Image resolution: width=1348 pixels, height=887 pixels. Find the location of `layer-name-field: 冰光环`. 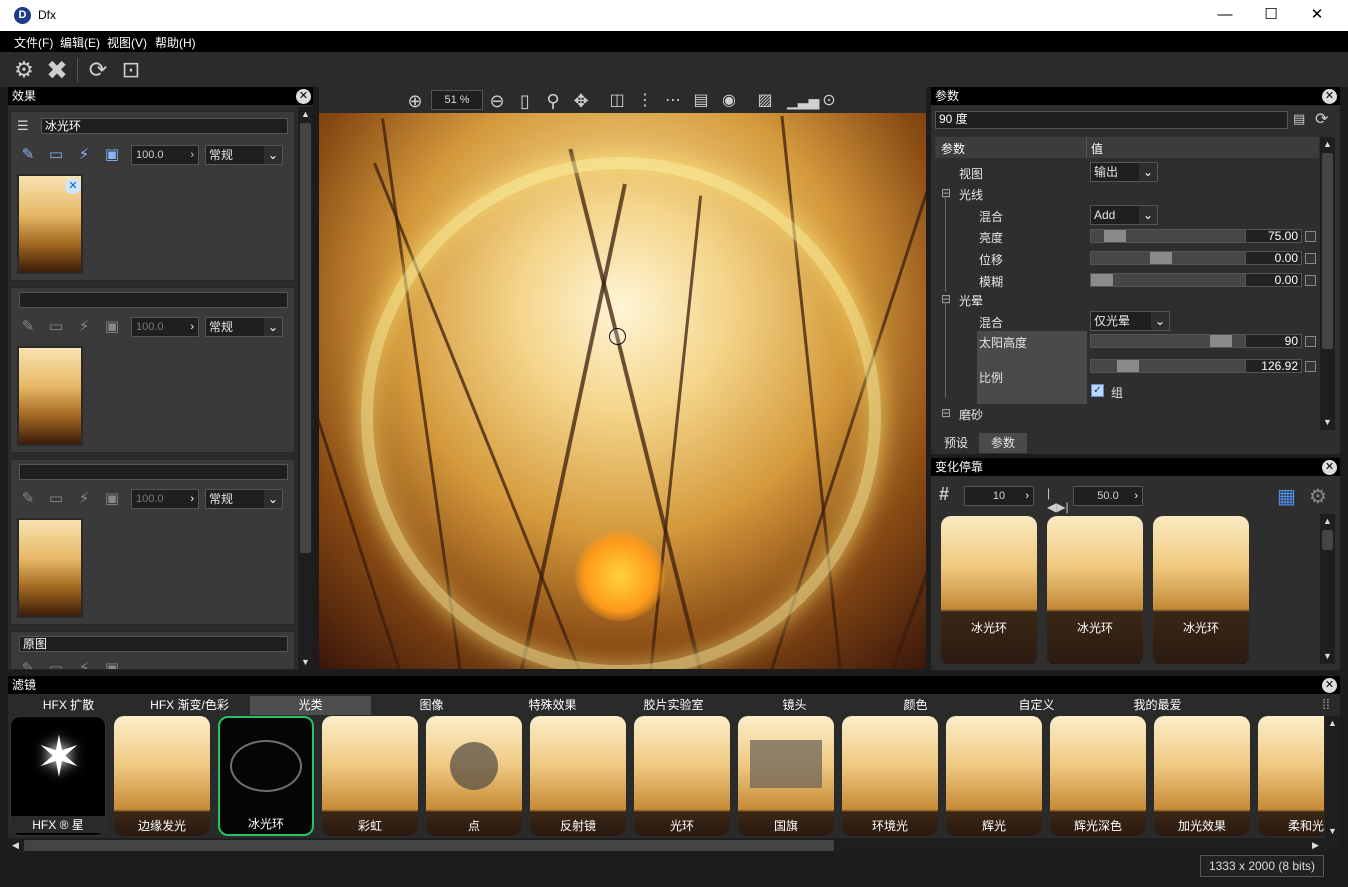

layer-name-field: 冰光环 is located at coordinates (164, 126).